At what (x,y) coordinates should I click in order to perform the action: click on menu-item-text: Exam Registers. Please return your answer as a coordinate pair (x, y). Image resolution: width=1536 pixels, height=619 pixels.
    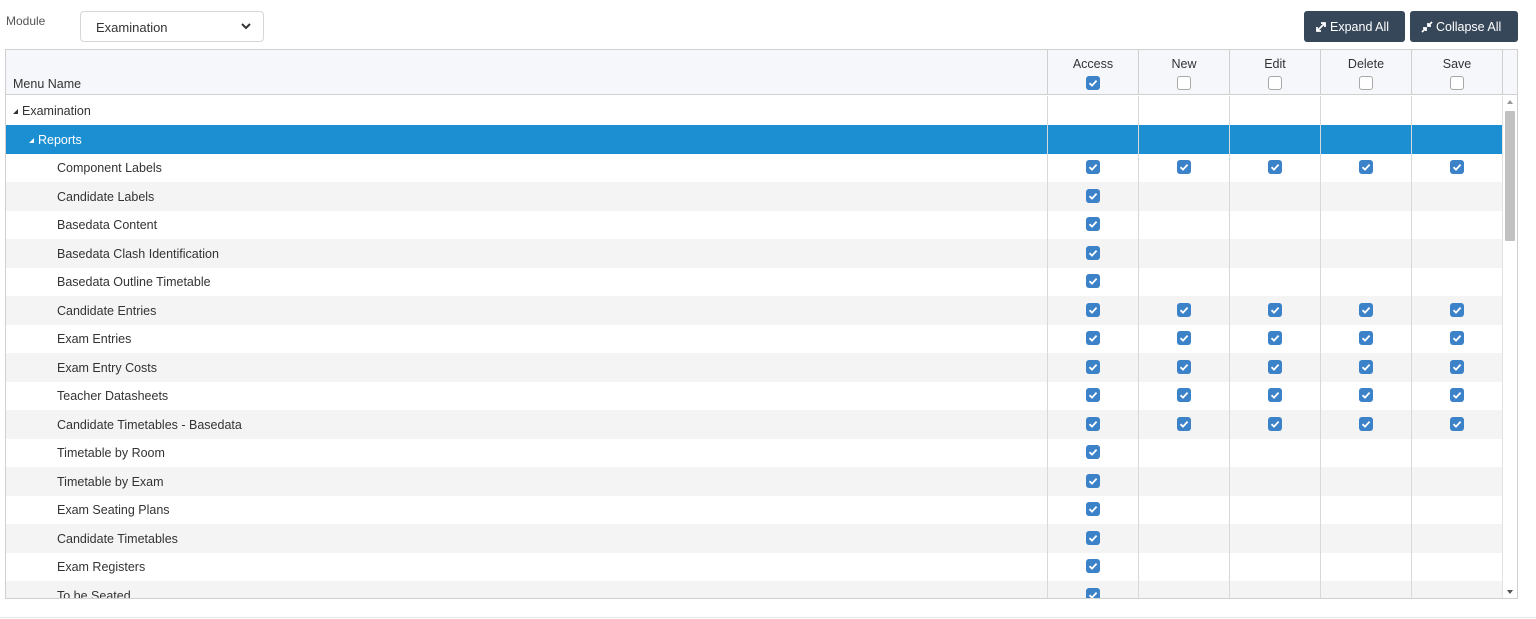
    Looking at the image, I should click on (101, 567).